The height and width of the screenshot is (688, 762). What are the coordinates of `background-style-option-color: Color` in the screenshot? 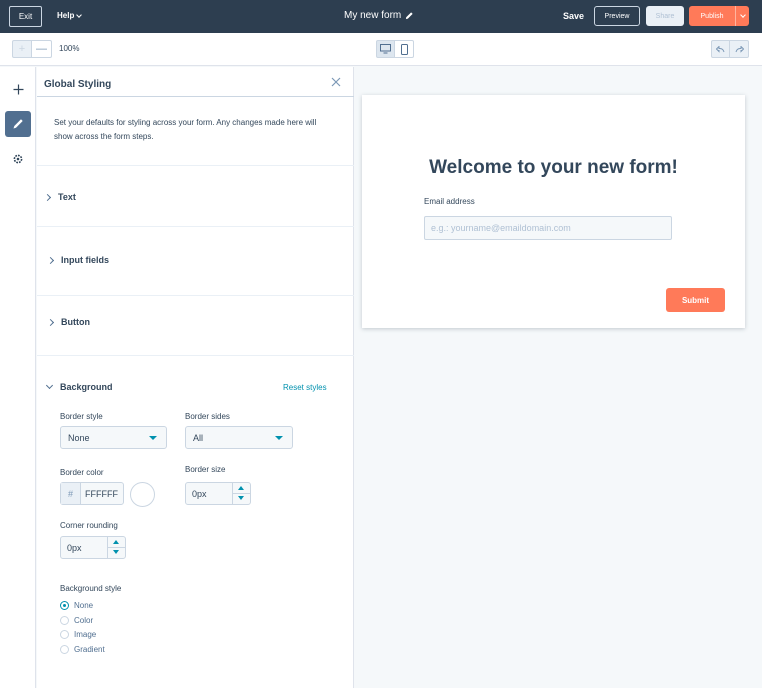 It's located at (76, 620).